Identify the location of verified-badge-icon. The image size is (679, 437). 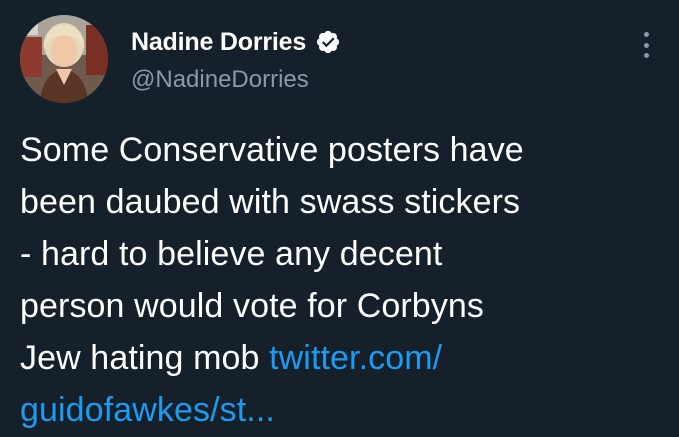
(328, 42).